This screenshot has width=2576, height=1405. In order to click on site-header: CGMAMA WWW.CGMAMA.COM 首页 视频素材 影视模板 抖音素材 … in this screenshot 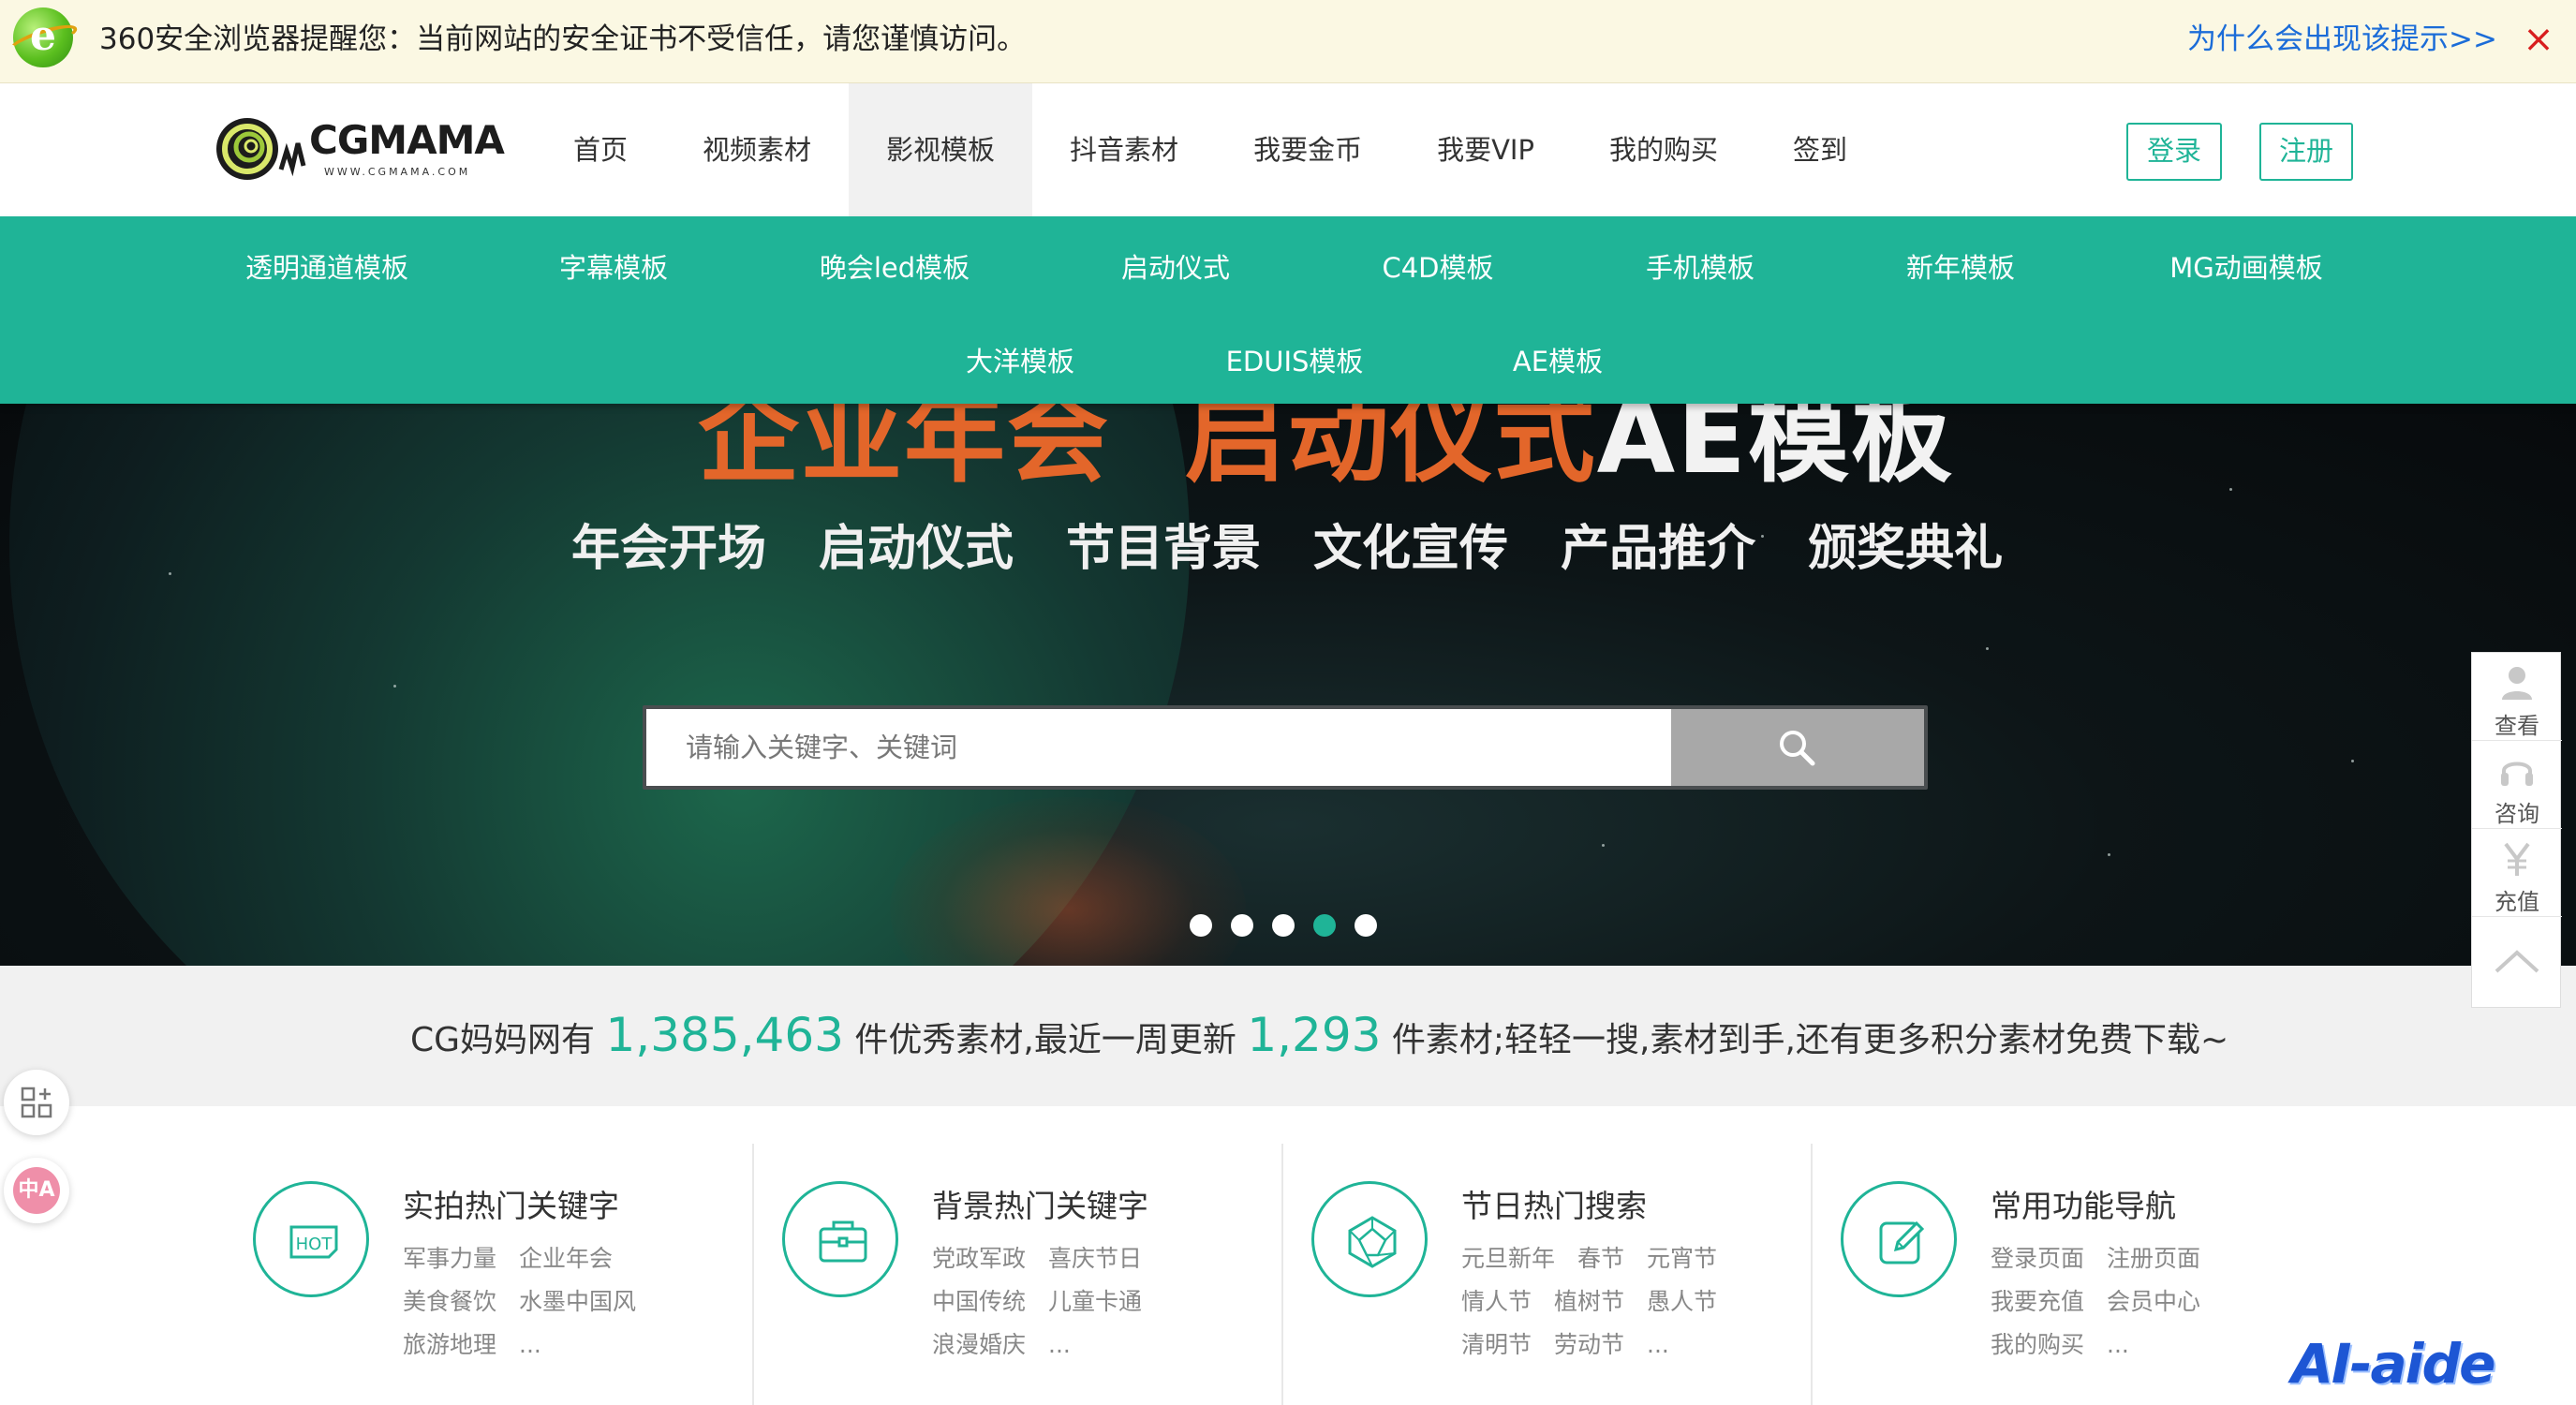, I will do `click(1288, 149)`.